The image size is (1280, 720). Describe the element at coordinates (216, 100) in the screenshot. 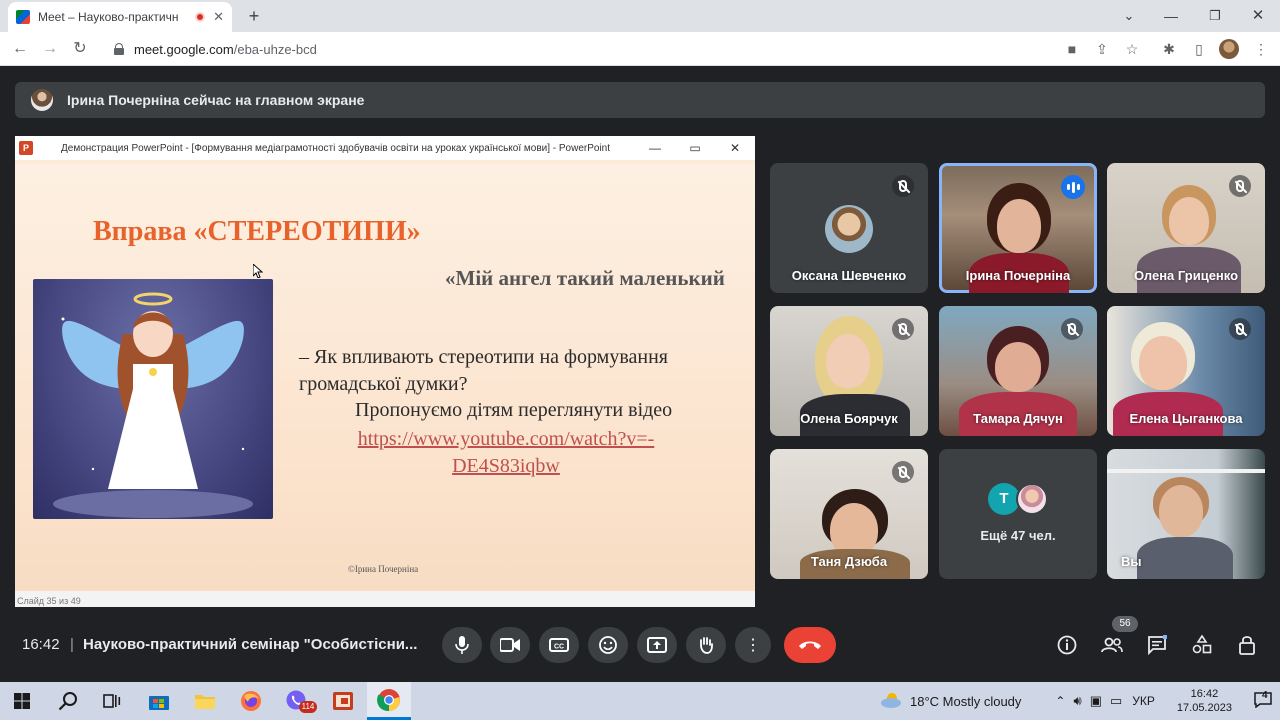

I see `banner-text: Ірина Почерніна сейчас на главном экране` at that location.